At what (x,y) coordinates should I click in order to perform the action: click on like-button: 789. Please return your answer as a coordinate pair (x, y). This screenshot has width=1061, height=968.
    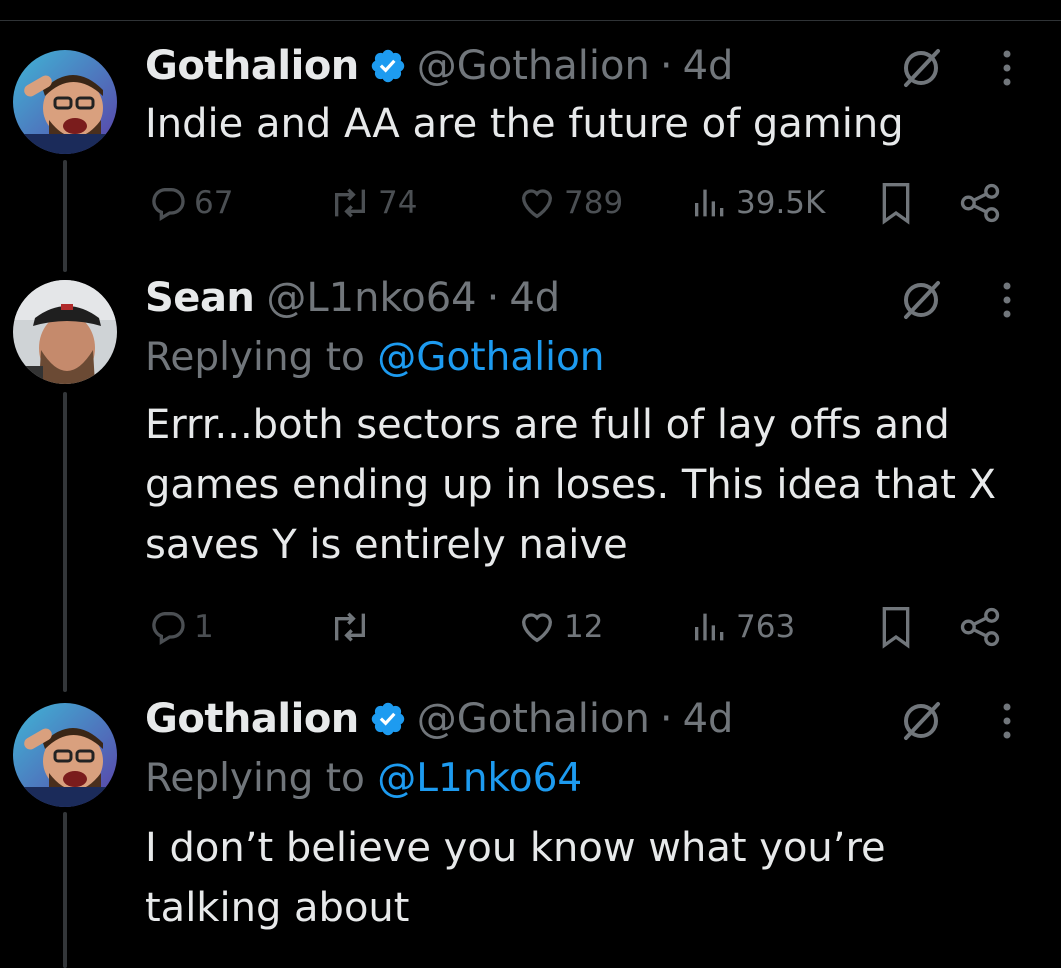
    Looking at the image, I should click on (569, 203).